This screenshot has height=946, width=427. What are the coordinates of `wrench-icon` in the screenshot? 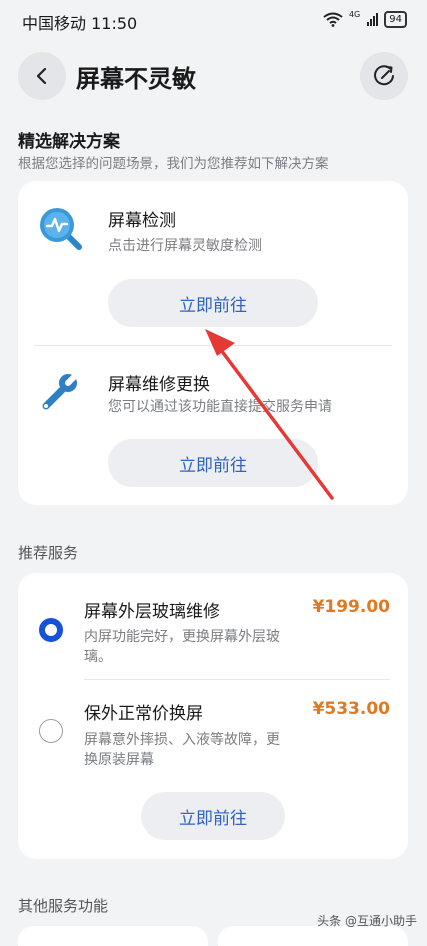 It's located at (61, 390).